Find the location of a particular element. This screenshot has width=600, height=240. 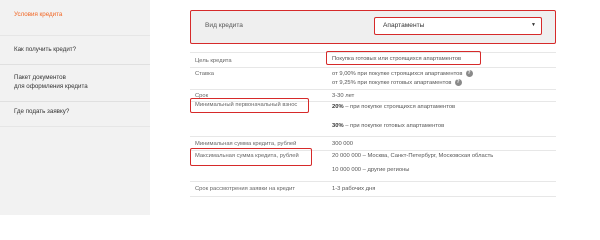

chevron-down-icon: ▼ is located at coordinates (533, 25).